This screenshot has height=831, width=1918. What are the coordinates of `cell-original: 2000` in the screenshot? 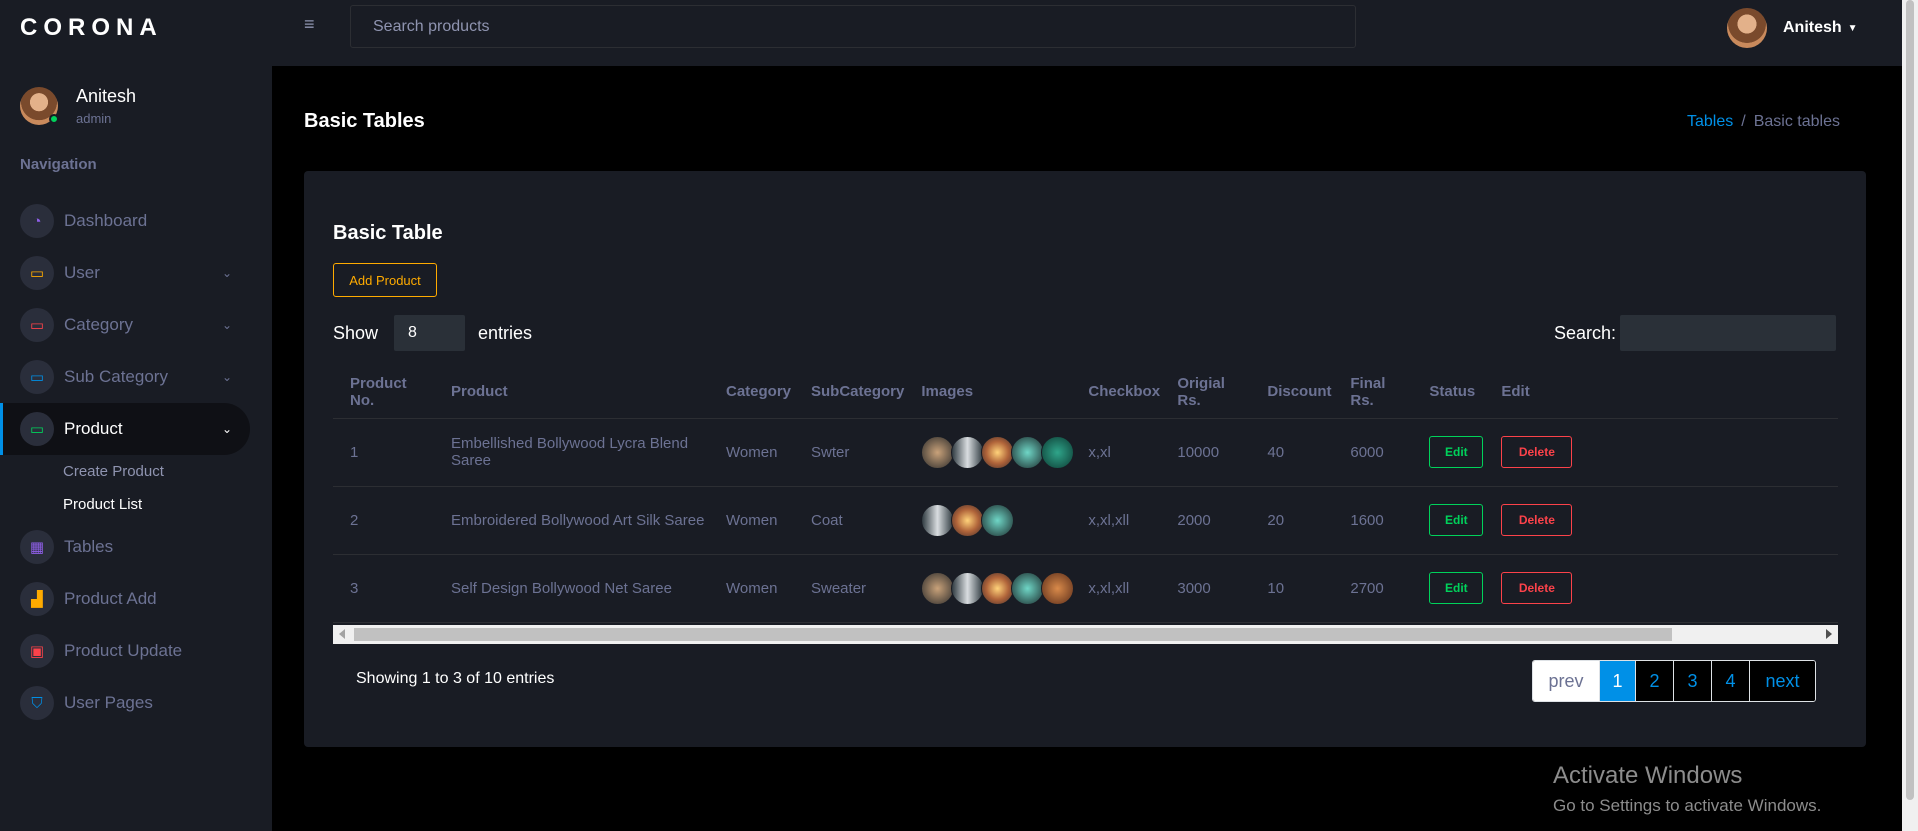 It's located at (1205, 520).